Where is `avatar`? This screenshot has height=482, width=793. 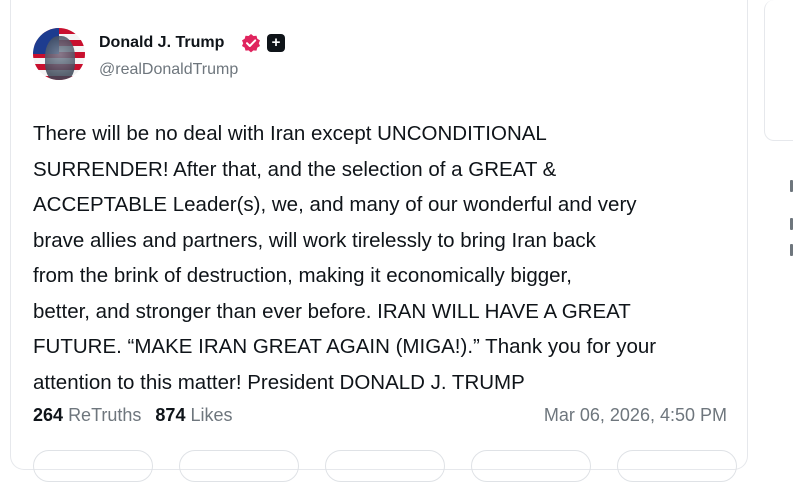
avatar is located at coordinates (59, 54).